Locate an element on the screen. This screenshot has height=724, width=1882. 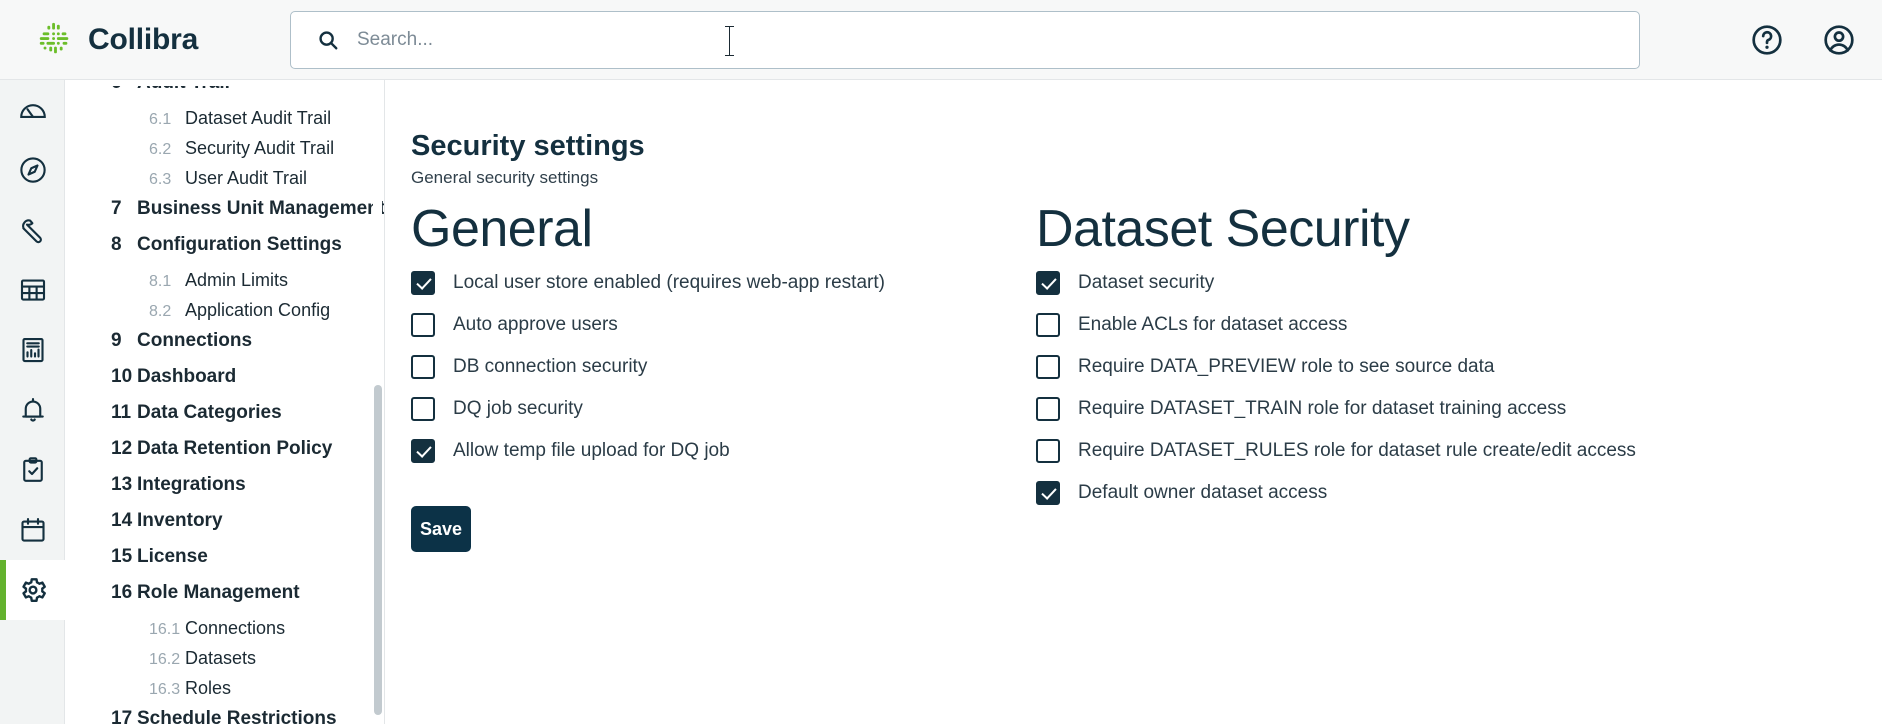
nav-item-label: License is located at coordinates (172, 556).